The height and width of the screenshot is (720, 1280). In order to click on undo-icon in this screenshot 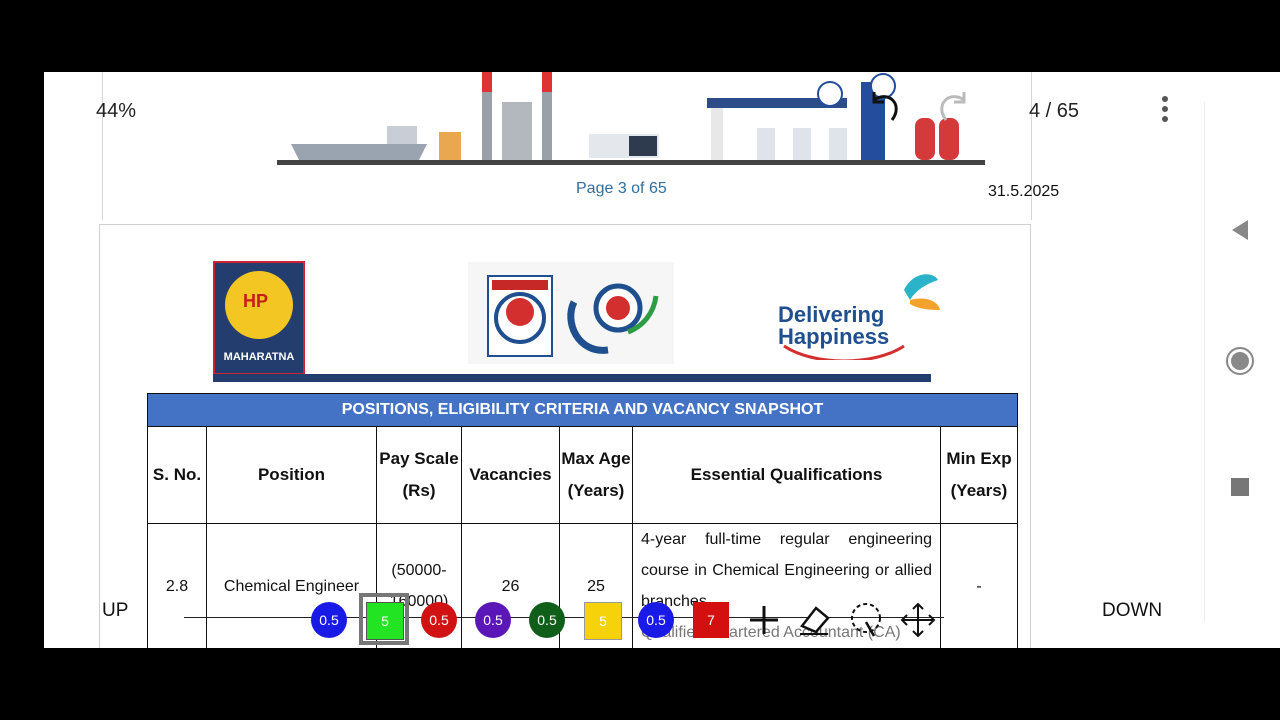, I will do `click(884, 106)`.